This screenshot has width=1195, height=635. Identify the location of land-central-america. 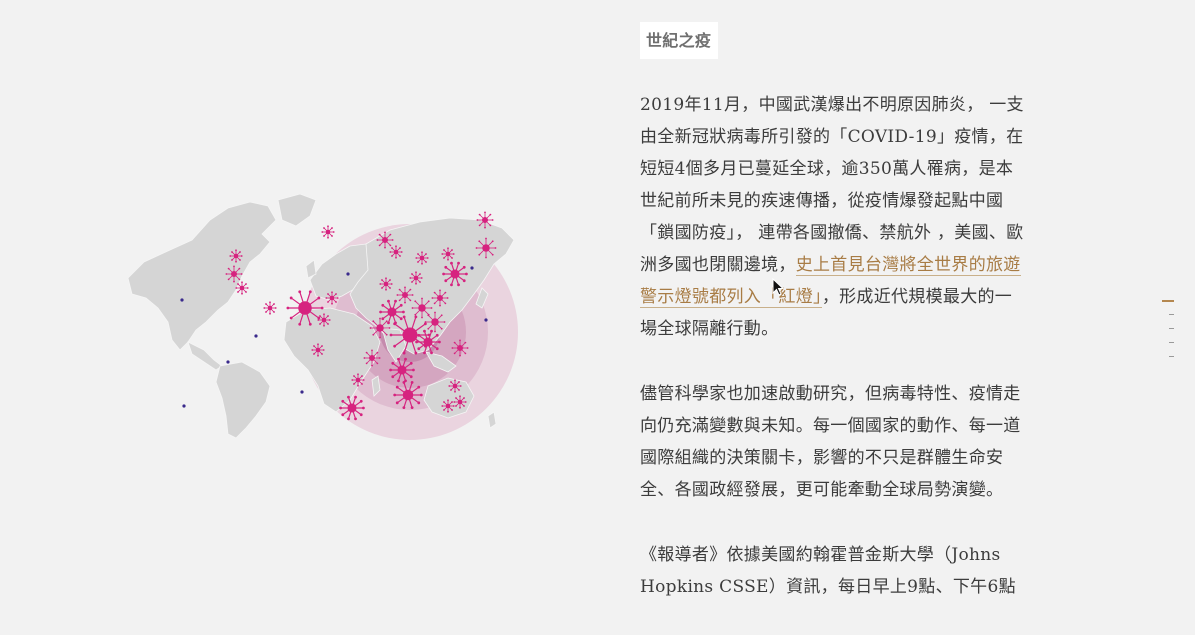
(205, 356).